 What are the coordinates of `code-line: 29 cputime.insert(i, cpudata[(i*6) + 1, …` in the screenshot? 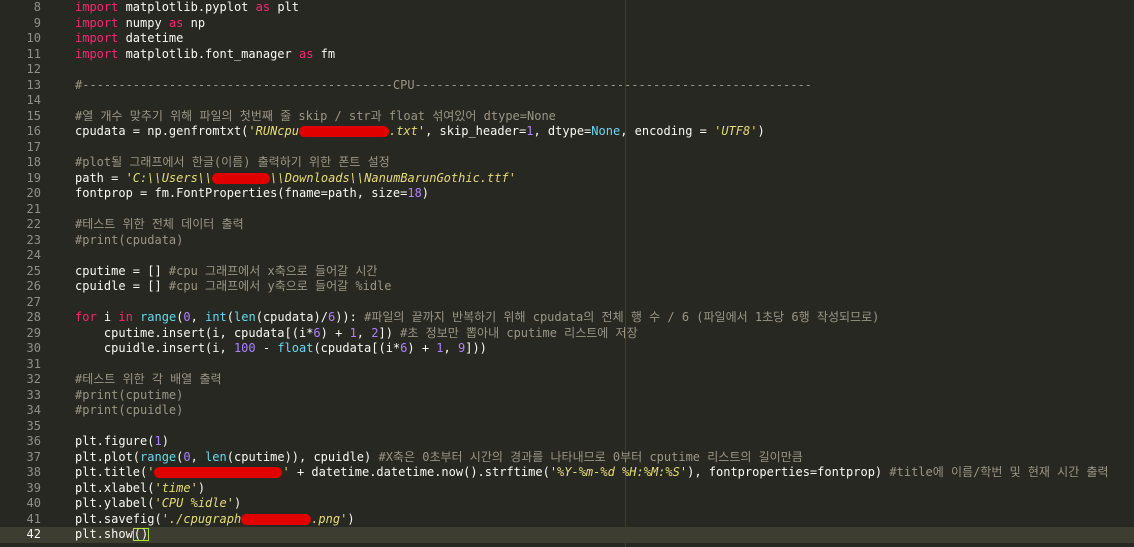 It's located at (567, 334).